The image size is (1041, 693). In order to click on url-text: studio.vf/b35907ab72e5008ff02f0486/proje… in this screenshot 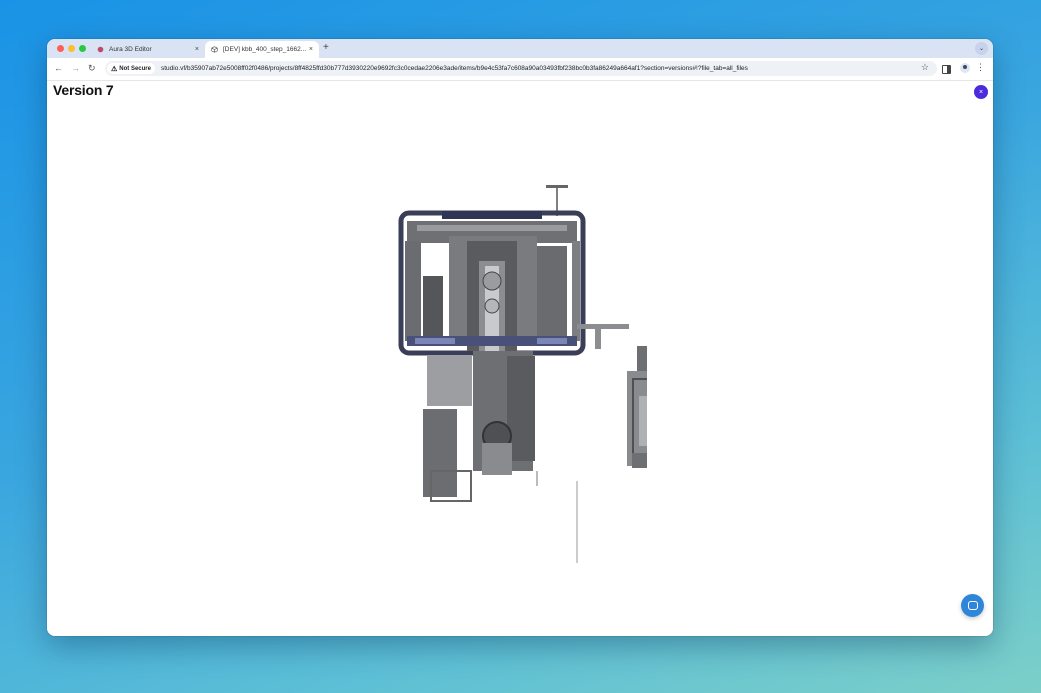, I will do `click(454, 68)`.